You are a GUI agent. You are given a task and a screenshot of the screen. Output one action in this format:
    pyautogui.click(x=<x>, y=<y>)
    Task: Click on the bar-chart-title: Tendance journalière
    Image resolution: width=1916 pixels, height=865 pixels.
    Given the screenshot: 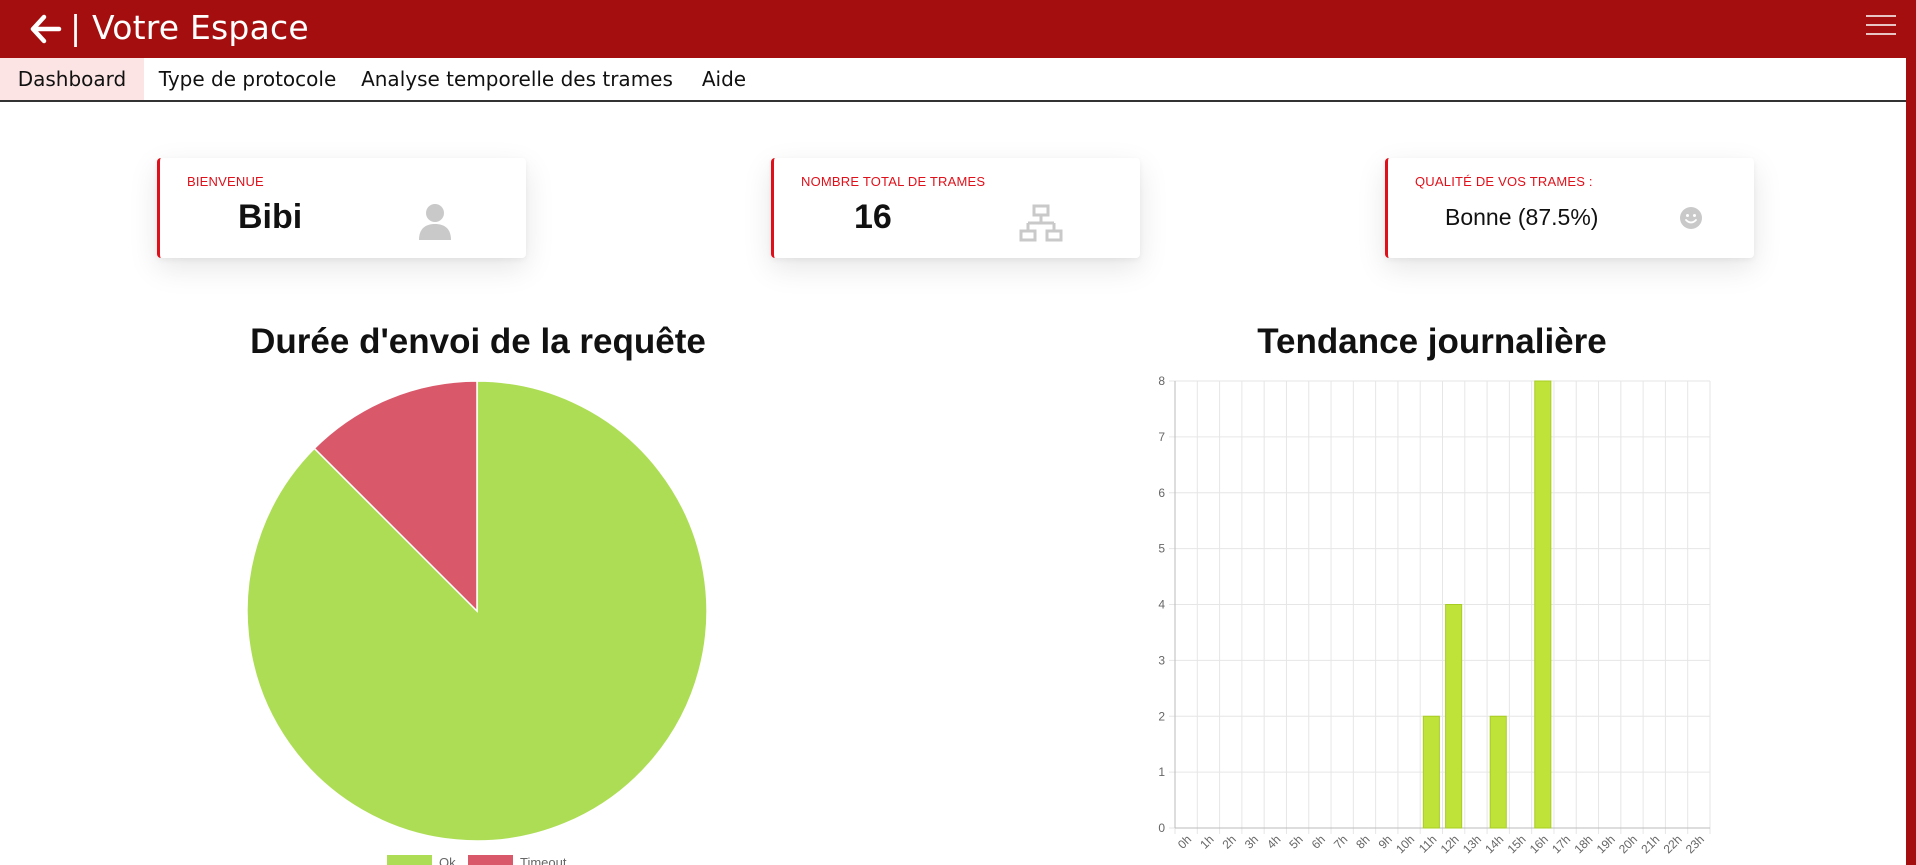 What is the action you would take?
    pyautogui.click(x=1432, y=341)
    